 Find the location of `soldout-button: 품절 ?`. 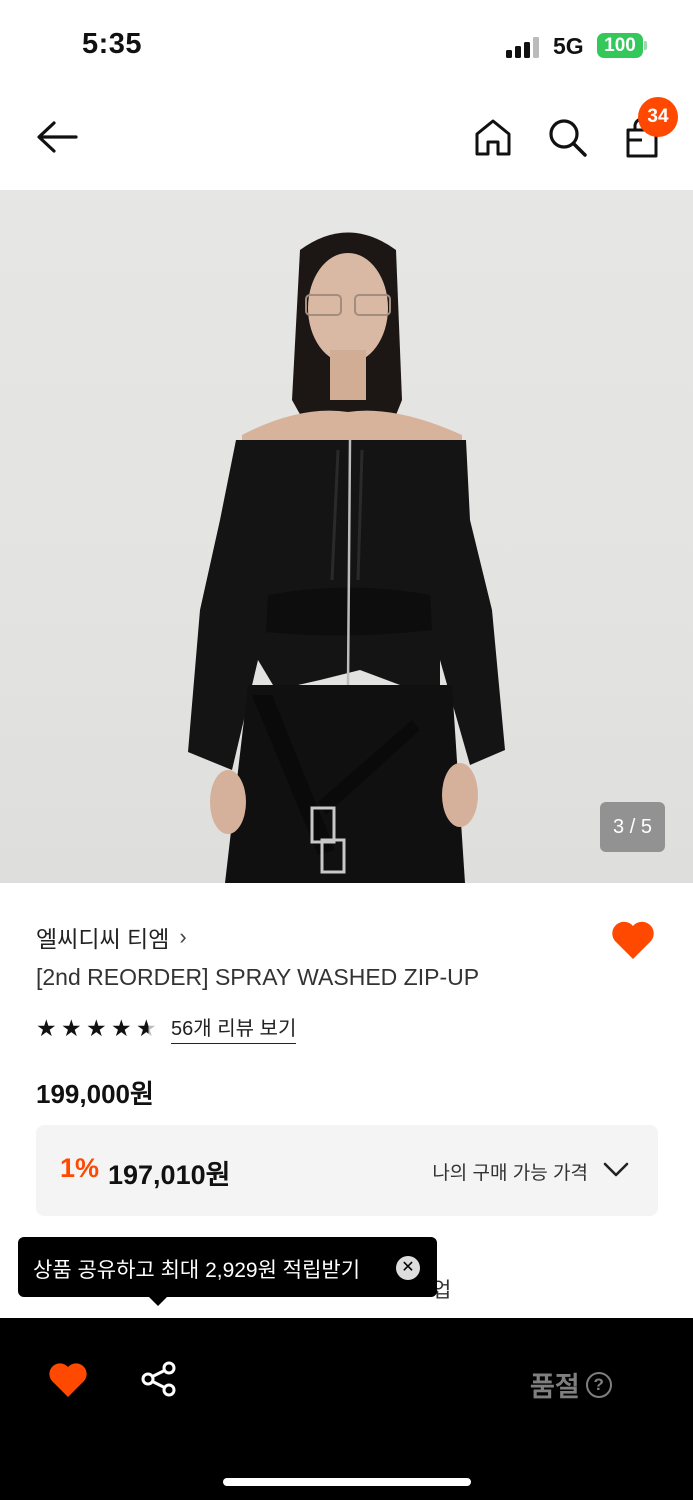

soldout-button: 품절 ? is located at coordinates (571, 1384).